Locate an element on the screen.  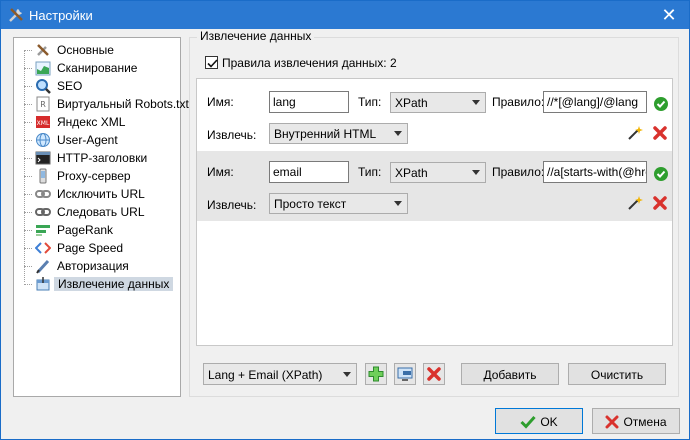
sidebar-item-seo: SEO is located at coordinates (101, 86).